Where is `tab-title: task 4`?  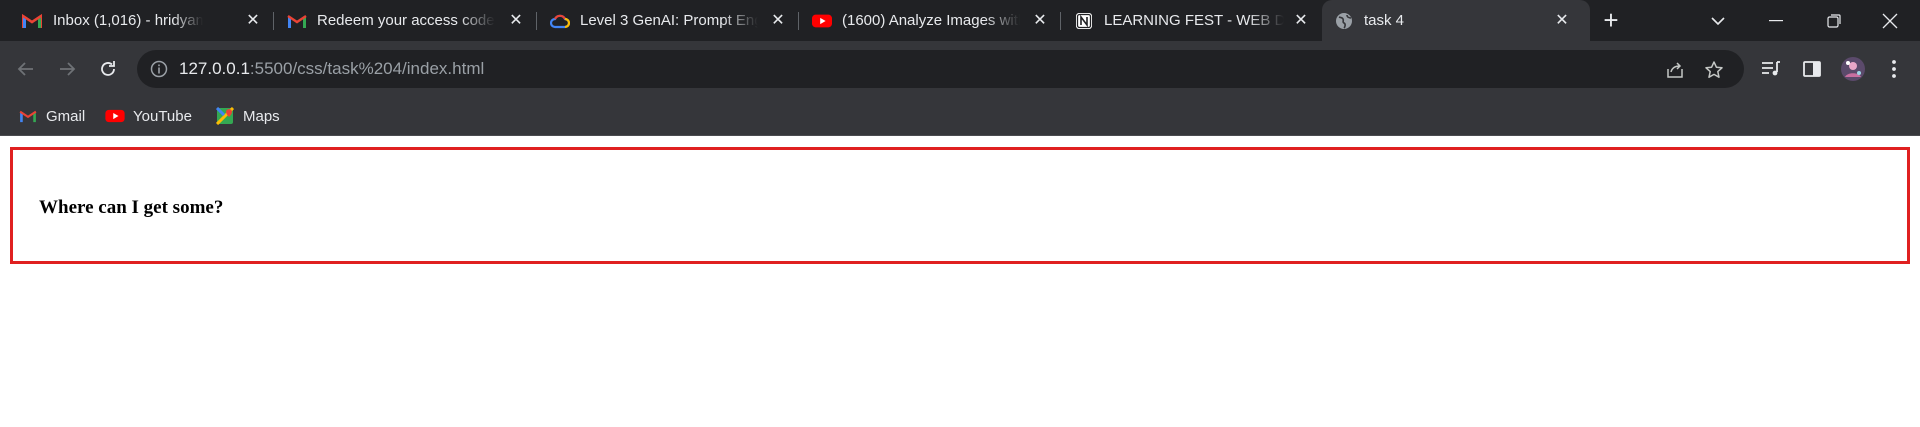
tab-title: task 4 is located at coordinates (1384, 20).